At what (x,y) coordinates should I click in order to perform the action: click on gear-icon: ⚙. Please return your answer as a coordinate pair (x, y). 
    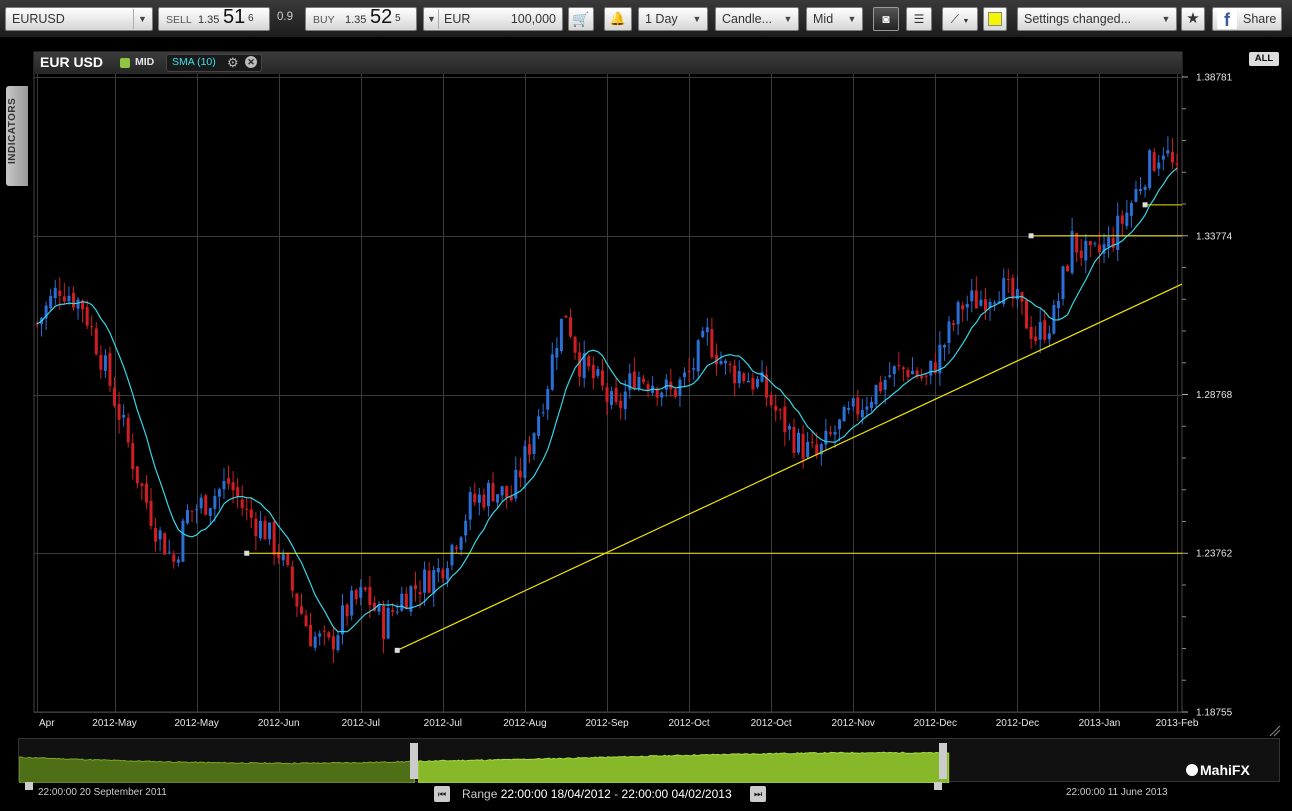
    Looking at the image, I should click on (233, 63).